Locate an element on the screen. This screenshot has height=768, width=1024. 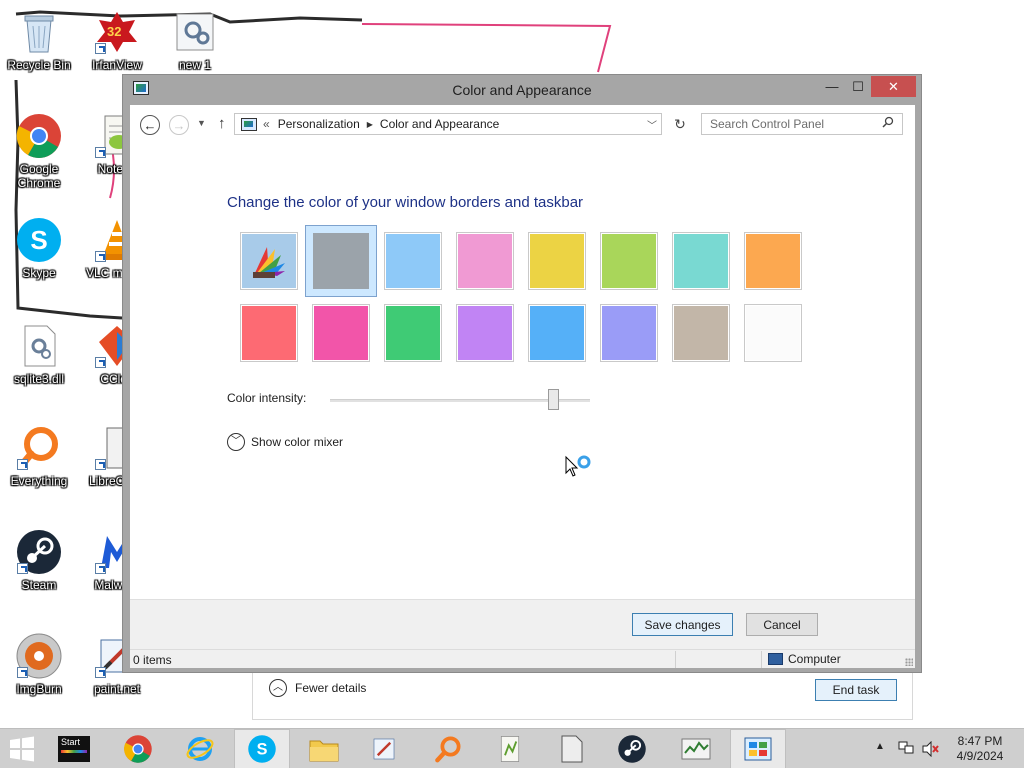
taskbar-item-steam is located at coordinates (632, 748).